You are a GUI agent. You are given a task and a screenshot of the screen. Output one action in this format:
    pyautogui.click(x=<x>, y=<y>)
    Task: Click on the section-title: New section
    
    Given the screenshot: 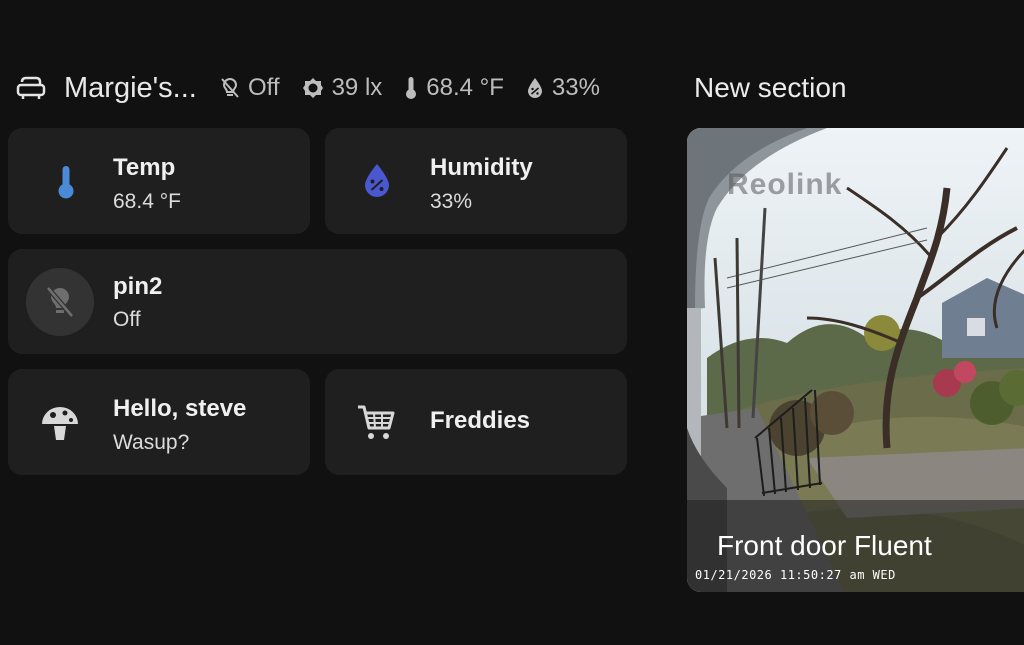 What is the action you would take?
    pyautogui.click(x=770, y=87)
    